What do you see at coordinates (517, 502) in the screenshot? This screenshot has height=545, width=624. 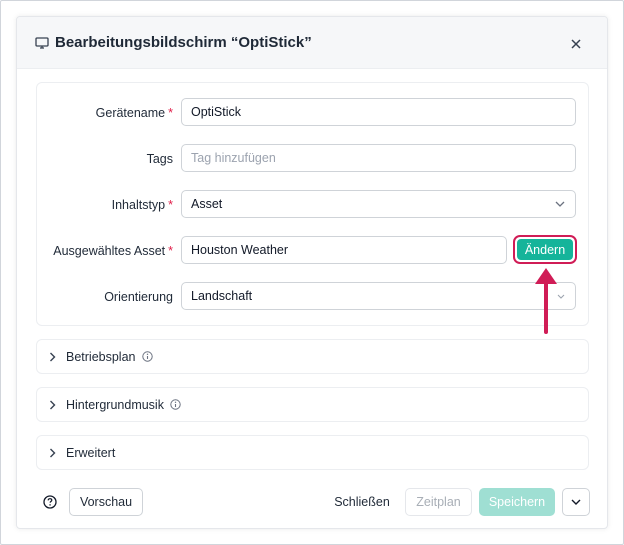 I see `save-button: Speichern` at bounding box center [517, 502].